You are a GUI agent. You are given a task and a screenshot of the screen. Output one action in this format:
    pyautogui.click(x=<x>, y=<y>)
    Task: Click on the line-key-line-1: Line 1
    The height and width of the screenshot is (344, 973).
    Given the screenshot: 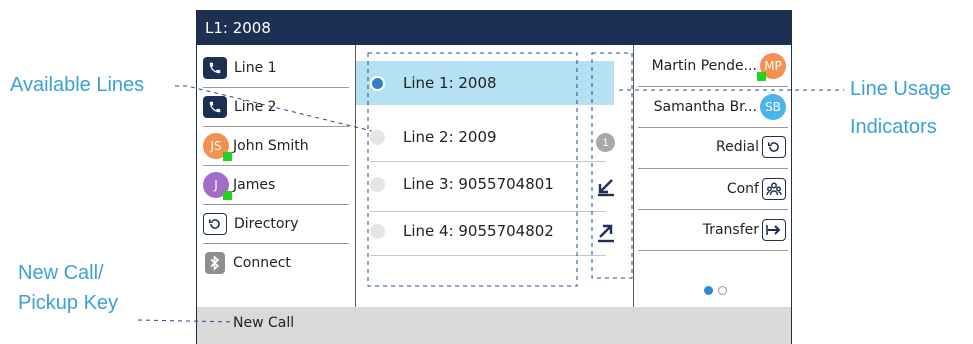 What is the action you would take?
    pyautogui.click(x=276, y=68)
    